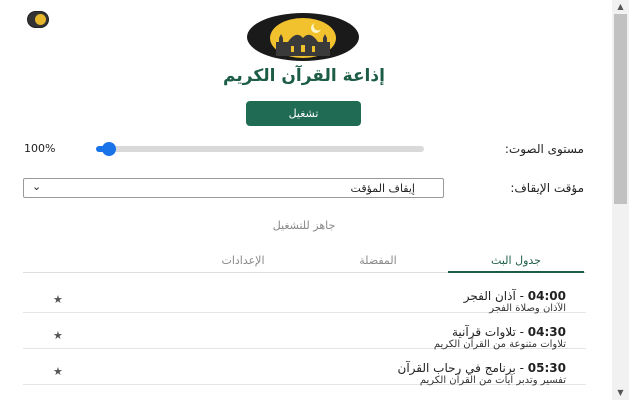 The width and height of the screenshot is (640, 400). I want to click on schedule-item-heading: 04:30 - تلاوات قرآنية, so click(509, 332).